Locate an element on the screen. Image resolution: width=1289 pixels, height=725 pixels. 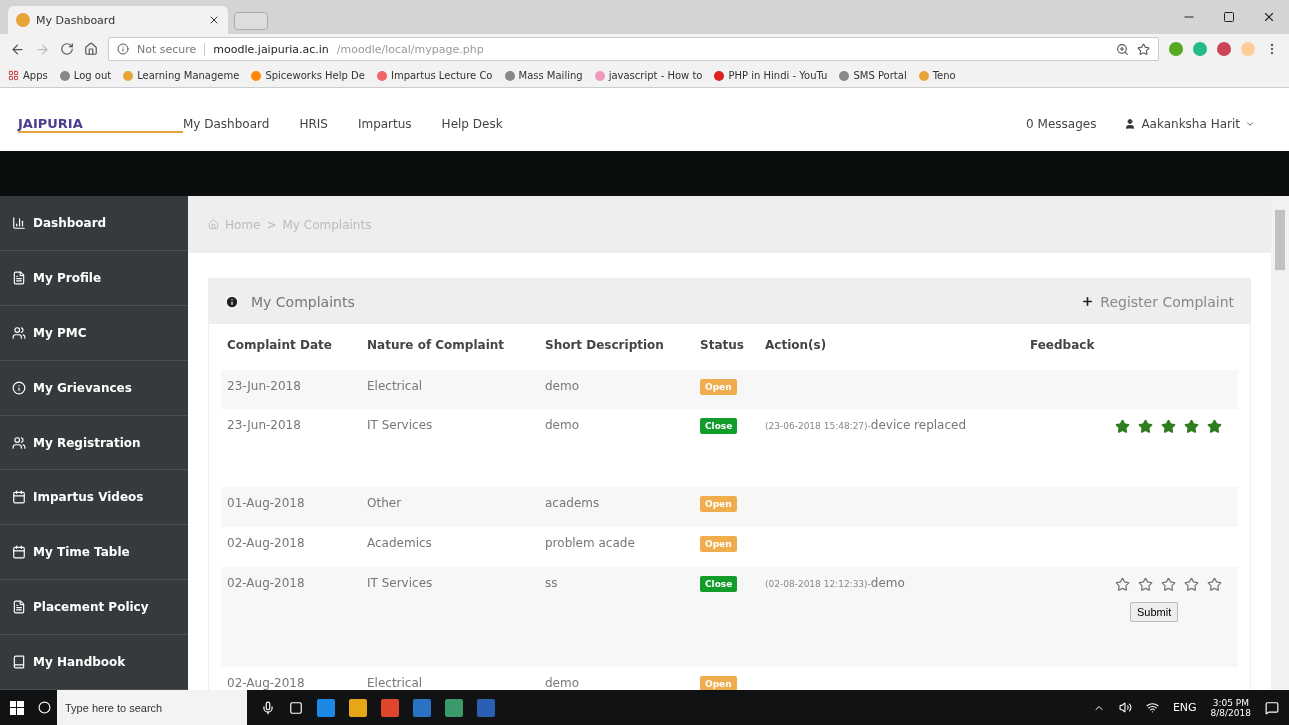
bookmark-link: Impartus Lecture Co is located at coordinates (434, 75).